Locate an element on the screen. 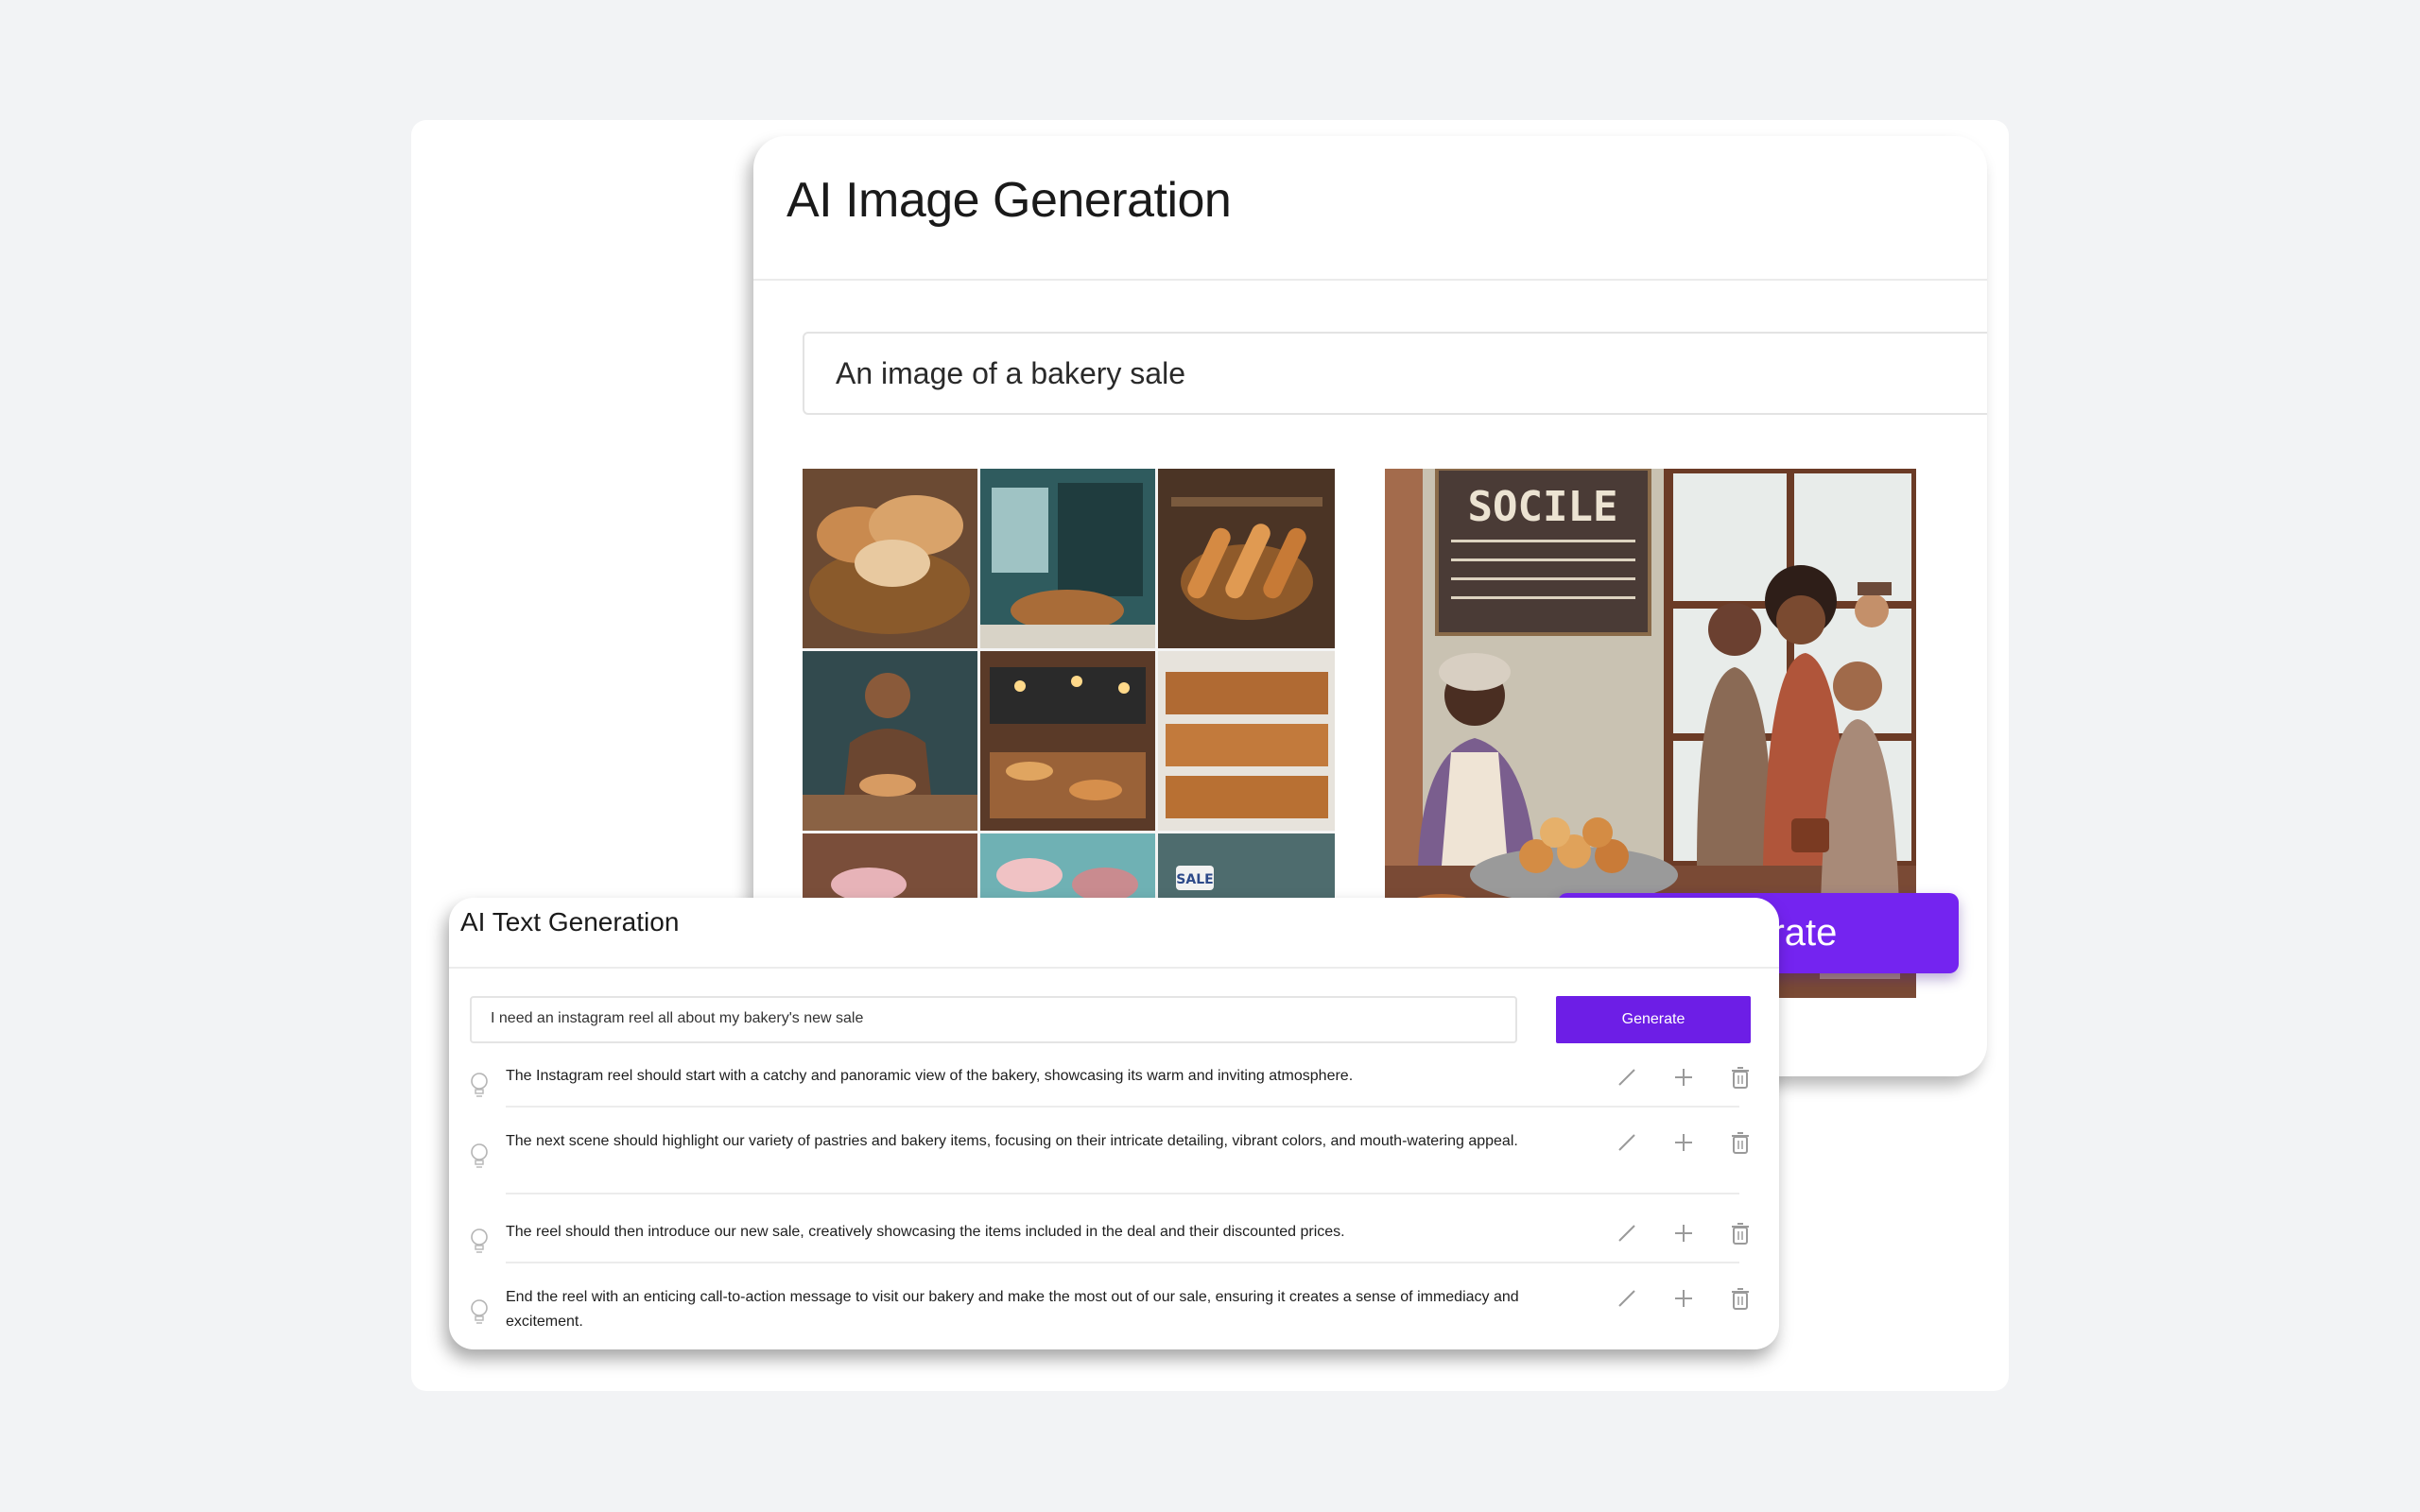  image-prompt-input: An image of a bakery sale is located at coordinates (1395, 373).